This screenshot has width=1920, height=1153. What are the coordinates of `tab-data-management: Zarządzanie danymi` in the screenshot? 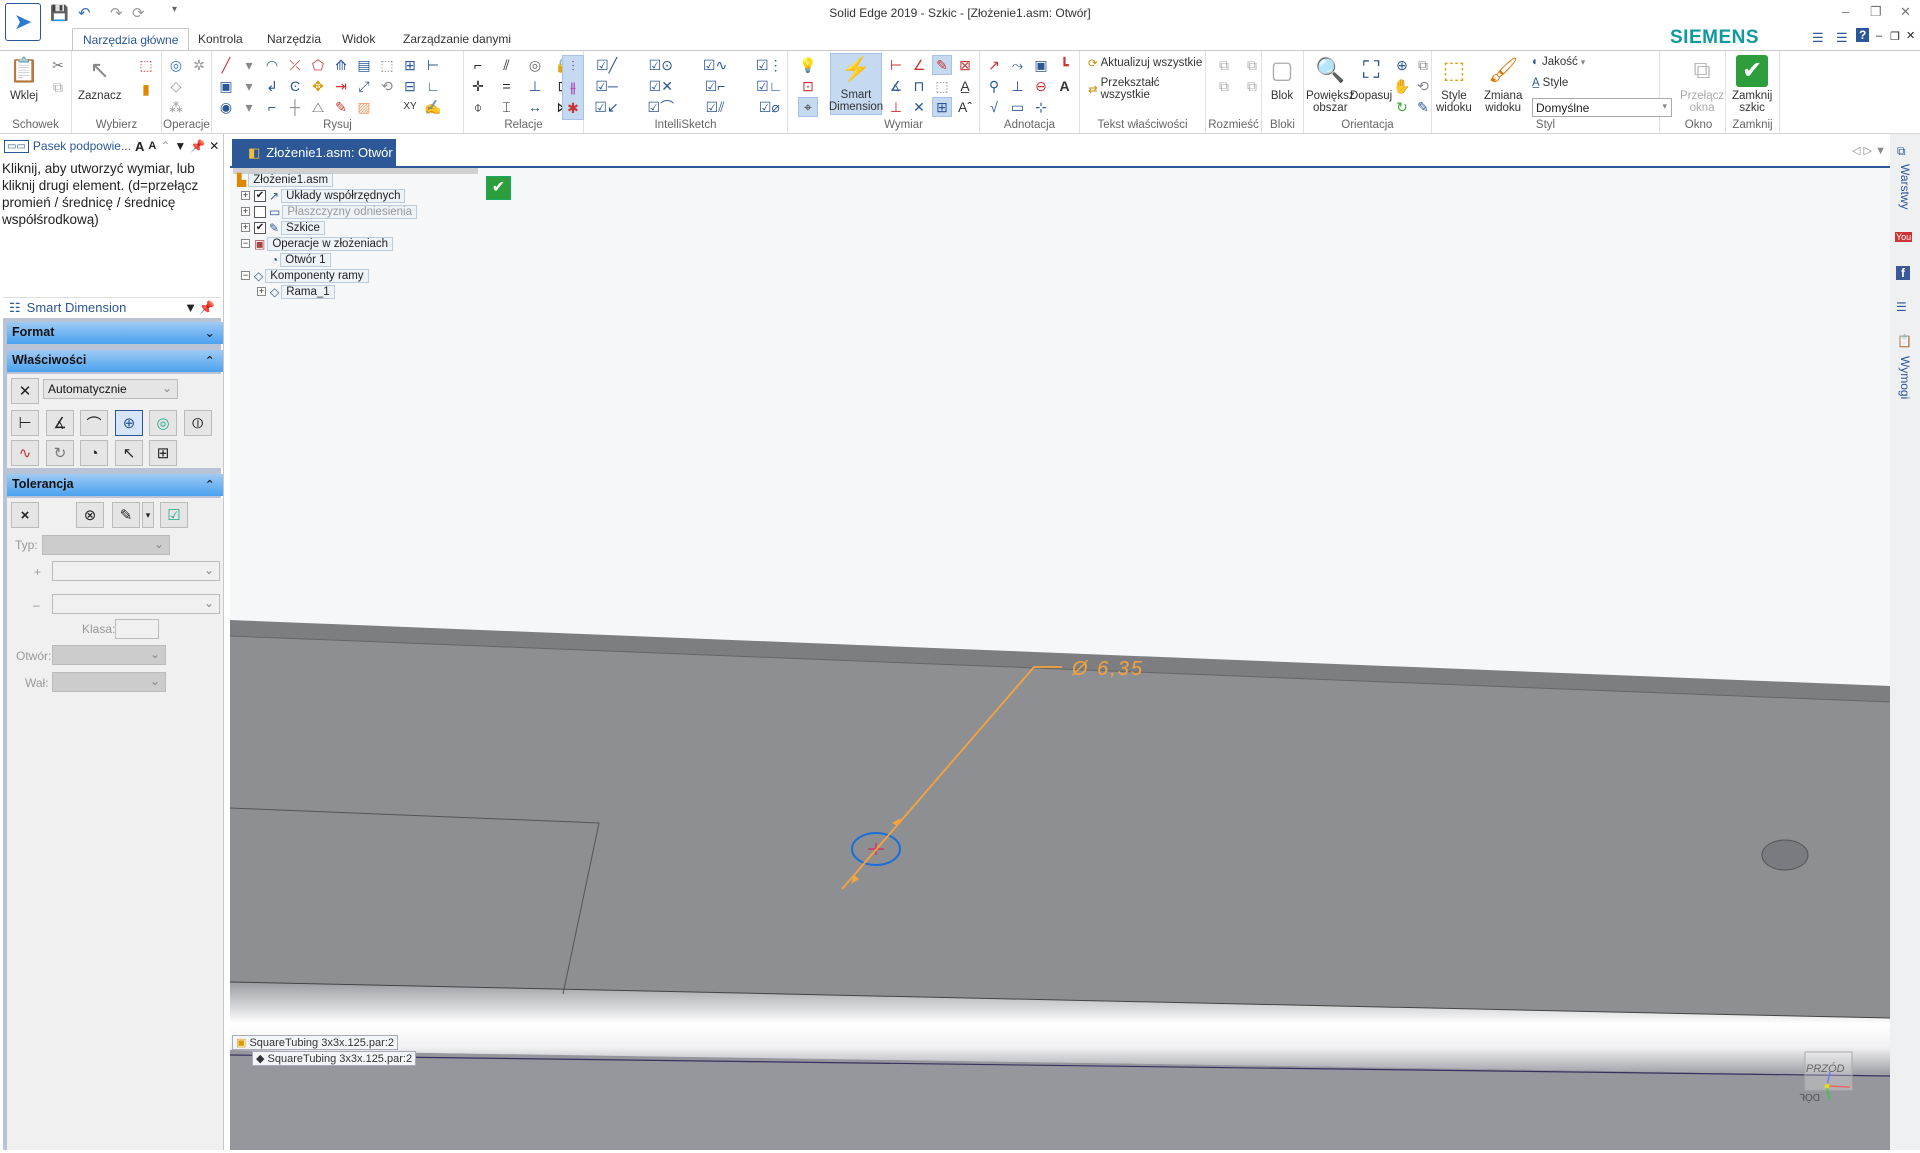 It's located at (457, 39).